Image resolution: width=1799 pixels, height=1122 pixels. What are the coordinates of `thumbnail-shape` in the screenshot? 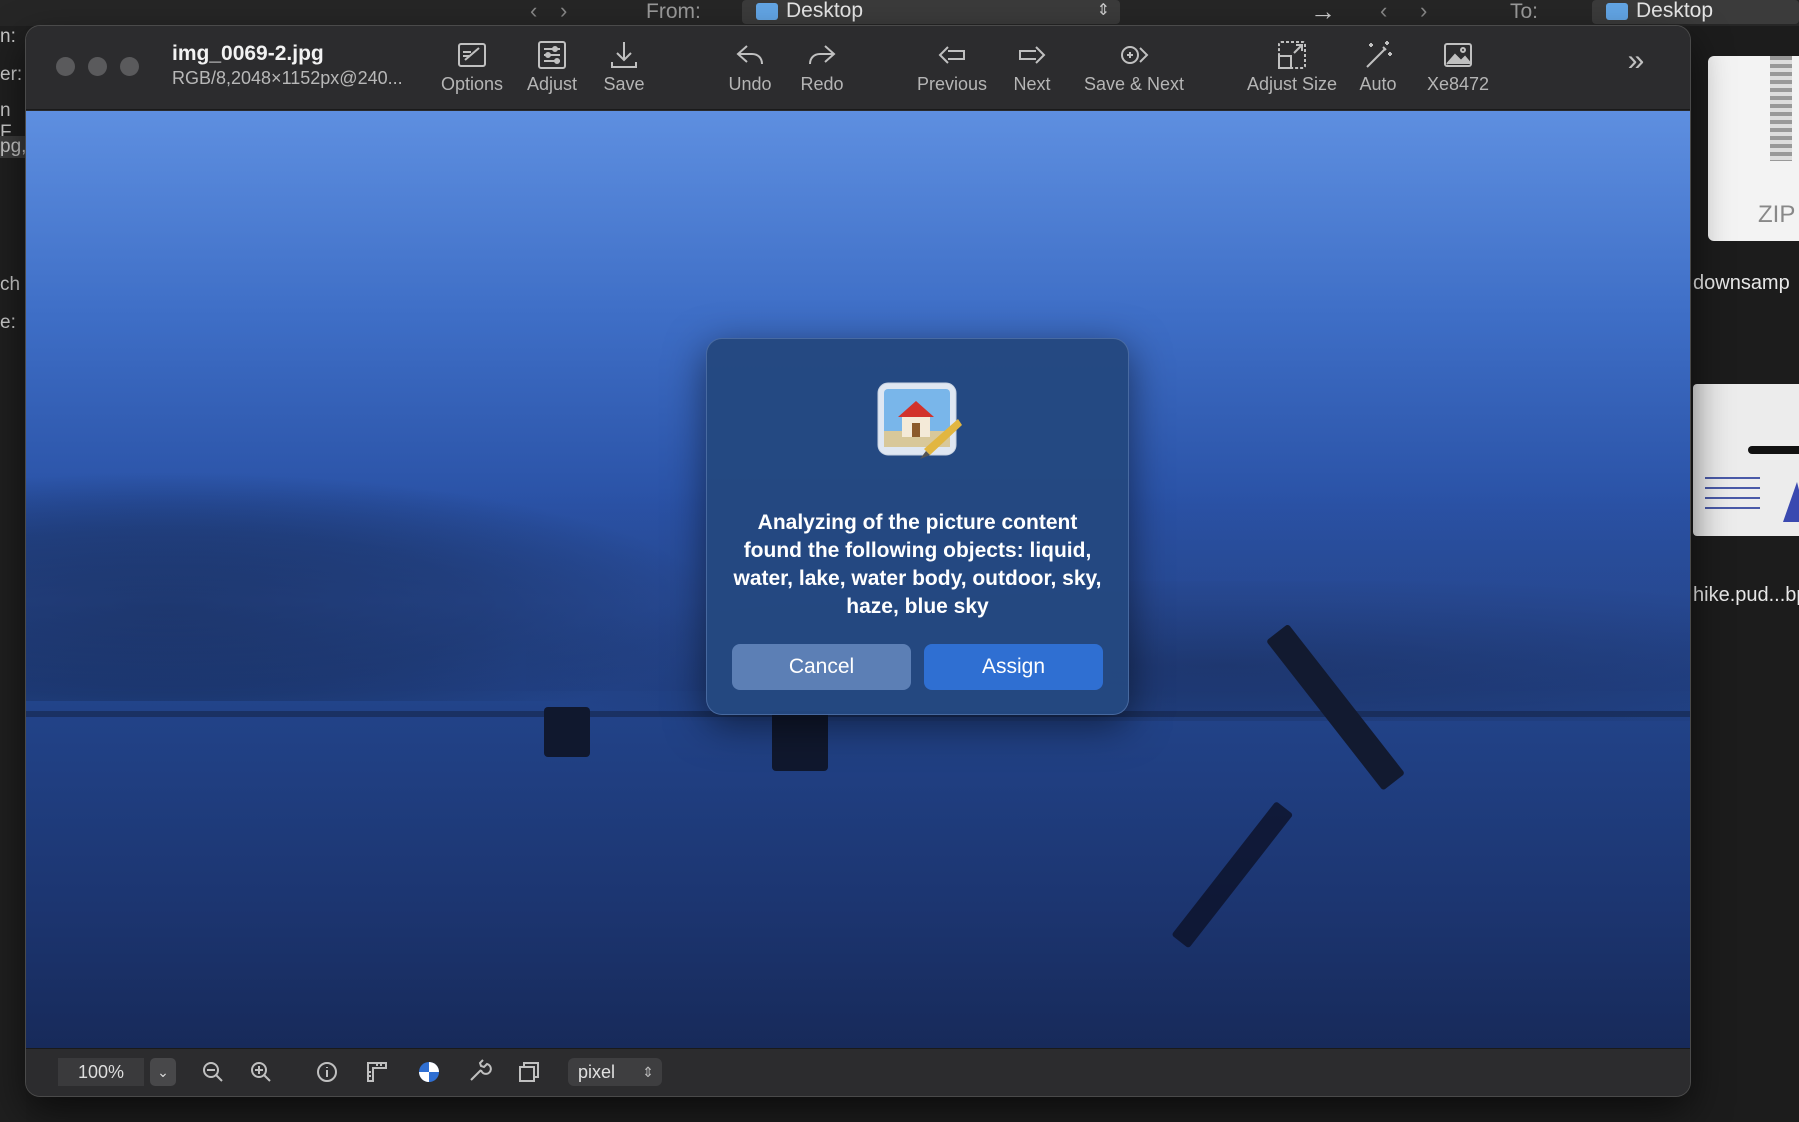 It's located at (1791, 502).